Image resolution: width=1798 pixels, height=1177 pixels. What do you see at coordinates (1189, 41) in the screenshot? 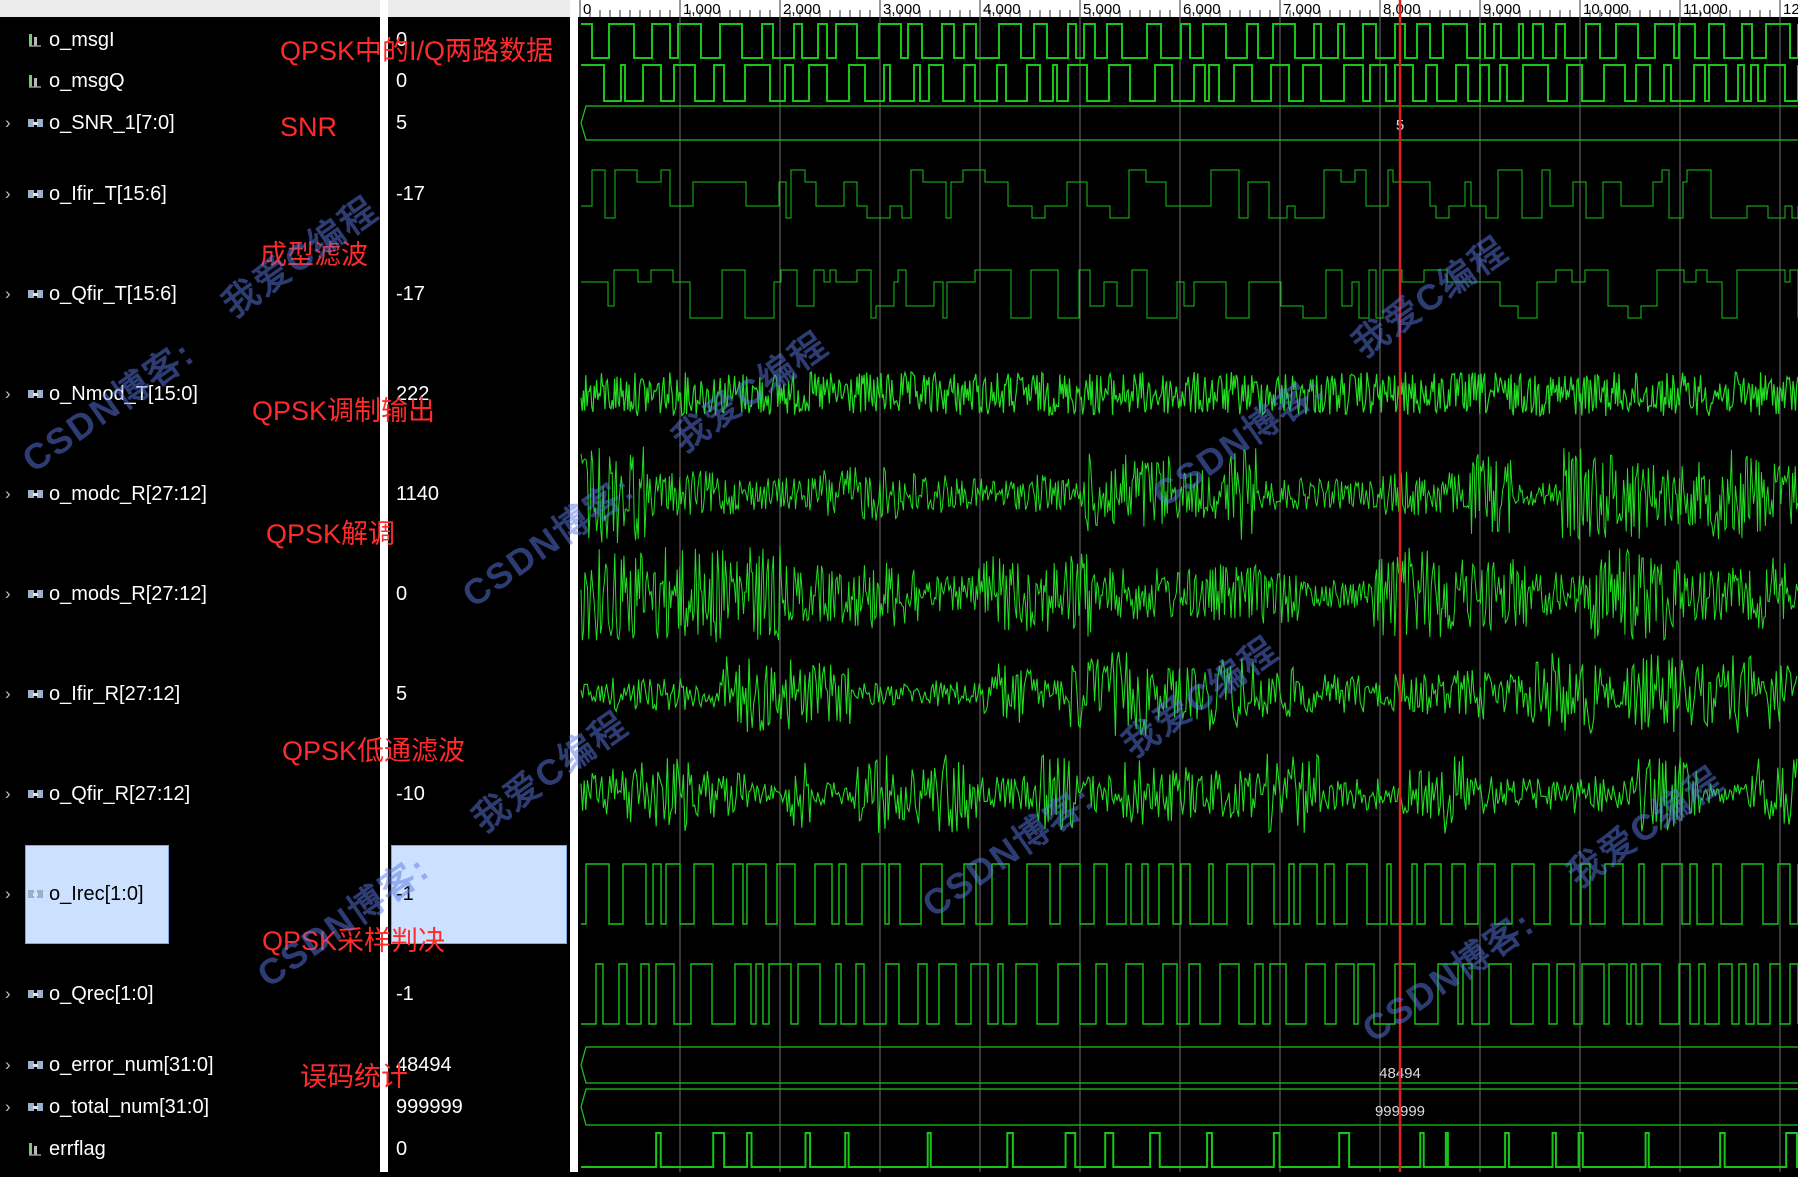
I see `waveform-msgI` at bounding box center [1189, 41].